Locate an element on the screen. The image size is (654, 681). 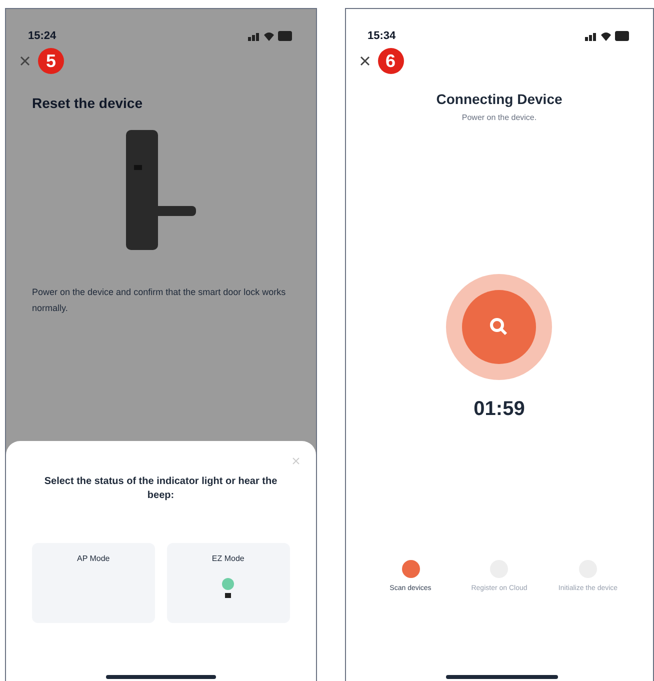
mode-card: EZ Mode is located at coordinates (228, 583).